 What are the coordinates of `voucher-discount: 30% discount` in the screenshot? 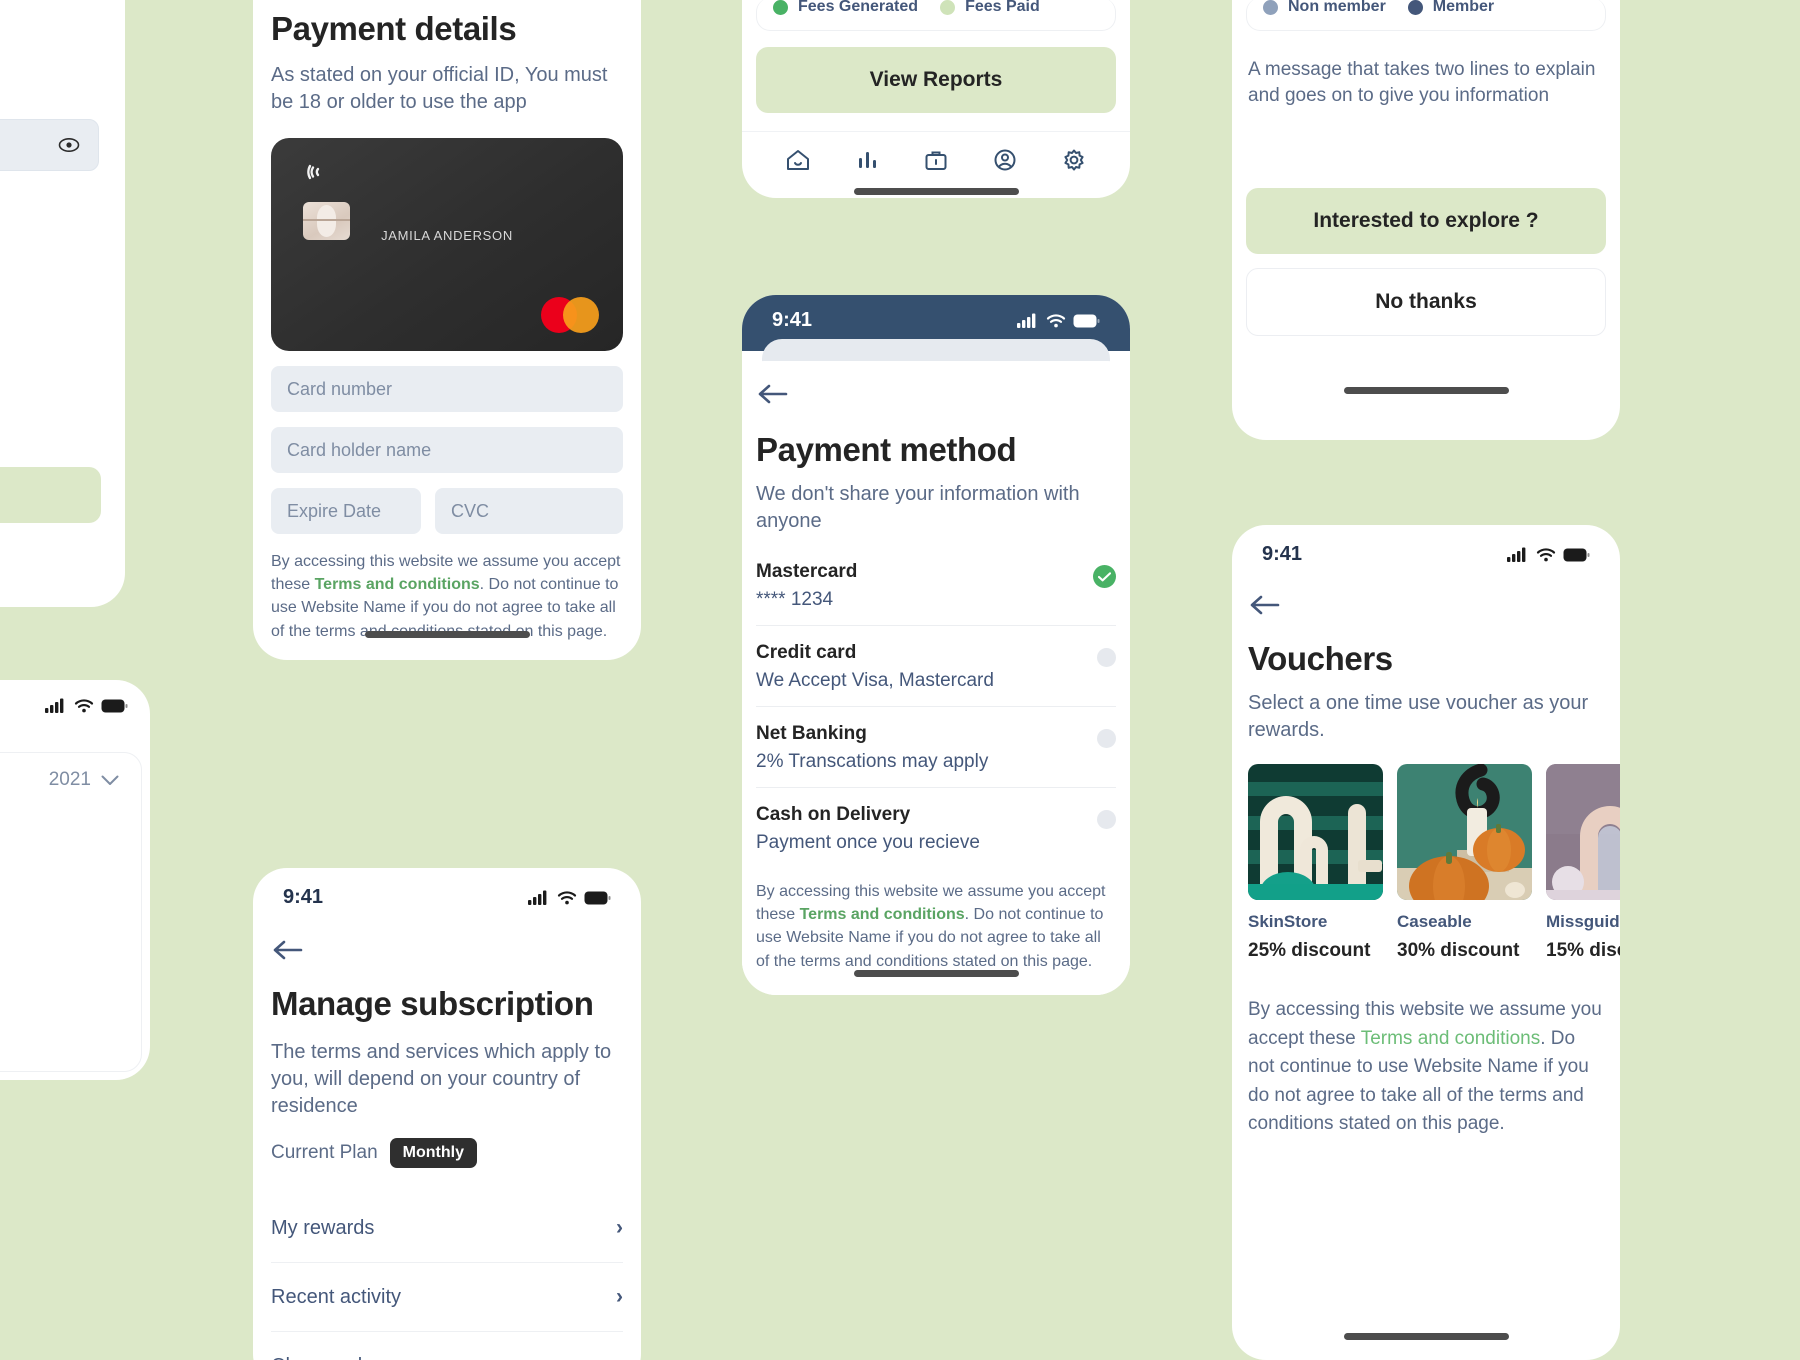 It's located at (1458, 950).